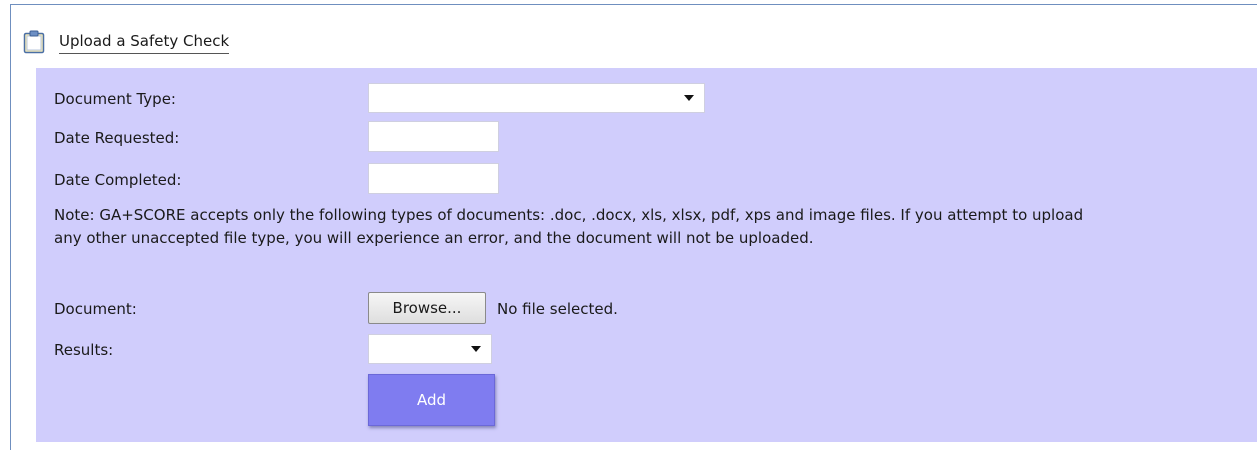 The image size is (1257, 450). Describe the element at coordinates (117, 138) in the screenshot. I see `date-requested-label: Date Requested:` at that location.